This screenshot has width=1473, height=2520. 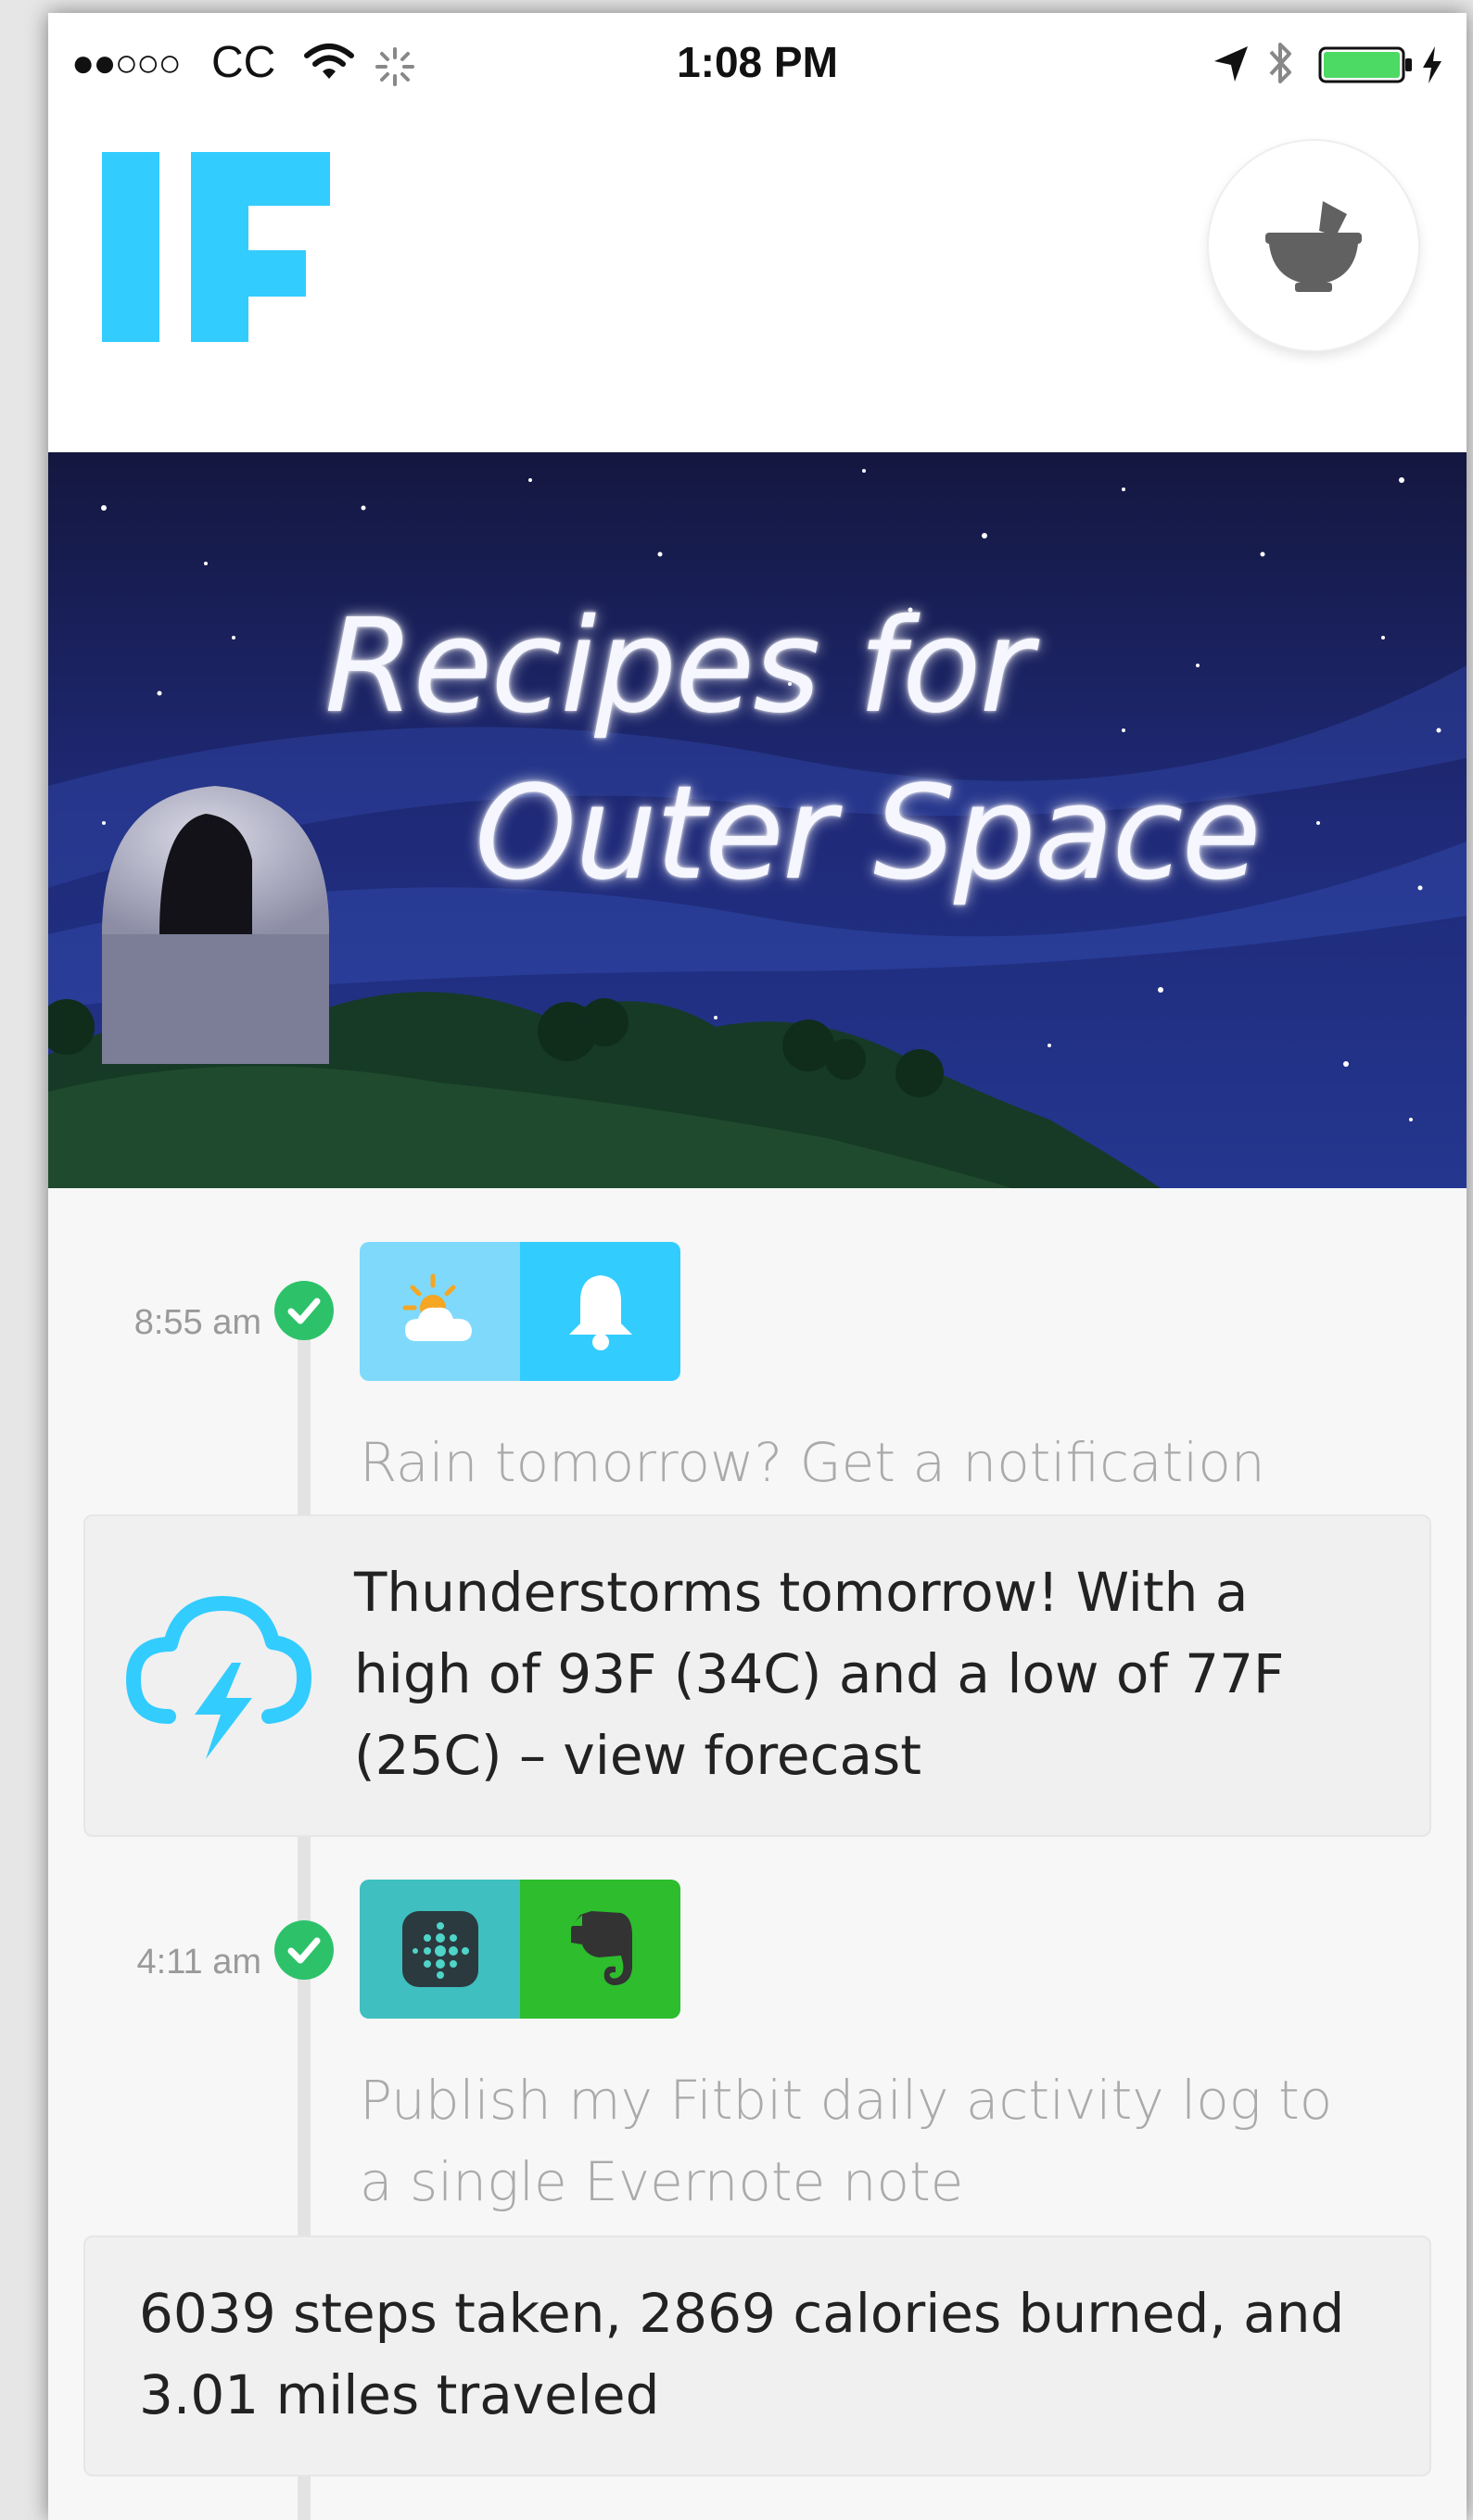 I want to click on fitbit-icon, so click(x=440, y=1949).